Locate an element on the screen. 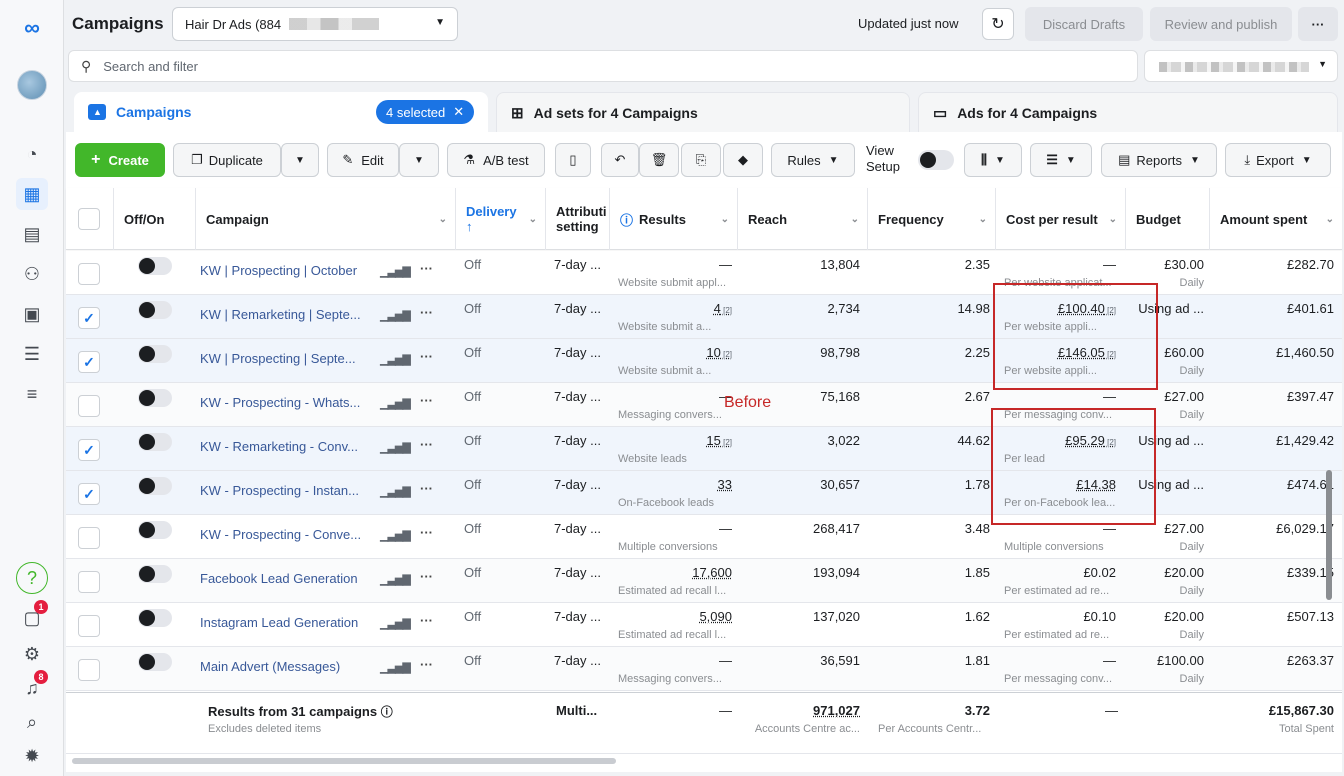 The width and height of the screenshot is (1344, 776). column-attribution: Attributi setting is located at coordinates (578, 219).